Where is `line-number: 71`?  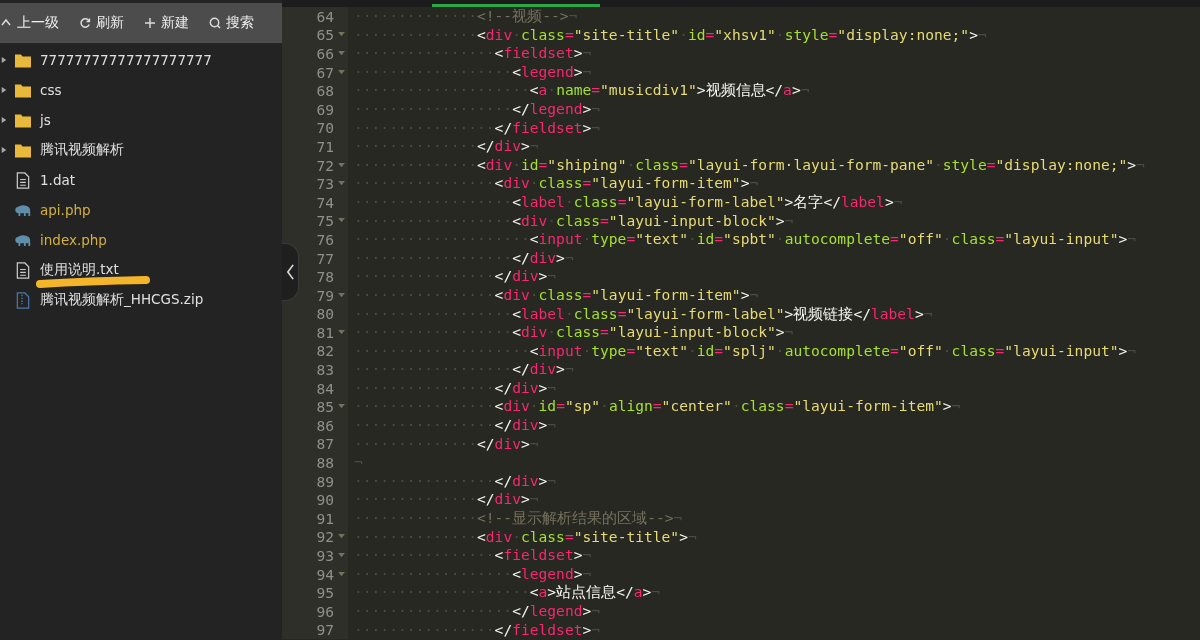
line-number: 71 is located at coordinates (325, 146).